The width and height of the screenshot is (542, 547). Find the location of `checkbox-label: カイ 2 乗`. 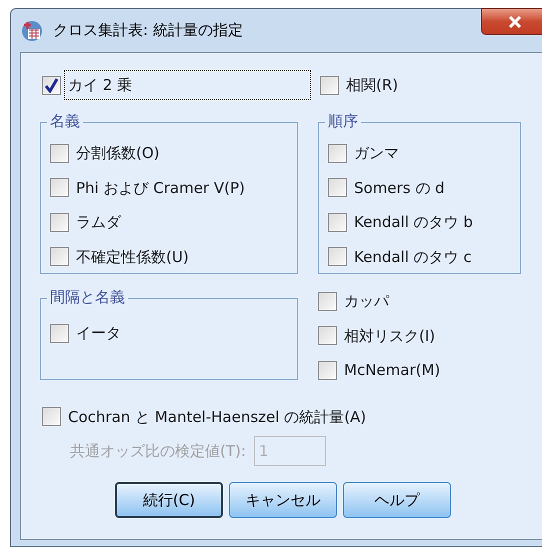

checkbox-label: カイ 2 乗 is located at coordinates (187, 85).